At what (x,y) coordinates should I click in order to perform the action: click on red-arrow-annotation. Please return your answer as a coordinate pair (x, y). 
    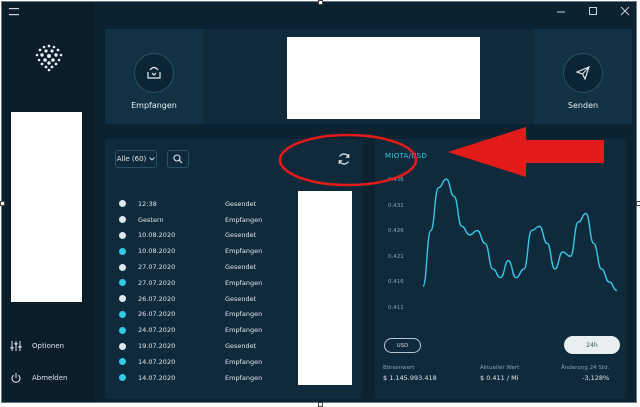
    Looking at the image, I should click on (526, 152).